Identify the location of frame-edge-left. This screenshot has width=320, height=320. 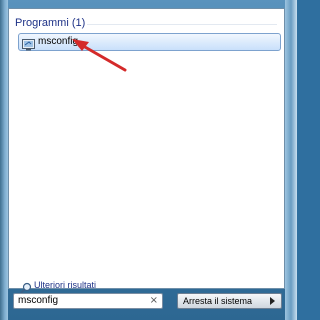
(4, 160).